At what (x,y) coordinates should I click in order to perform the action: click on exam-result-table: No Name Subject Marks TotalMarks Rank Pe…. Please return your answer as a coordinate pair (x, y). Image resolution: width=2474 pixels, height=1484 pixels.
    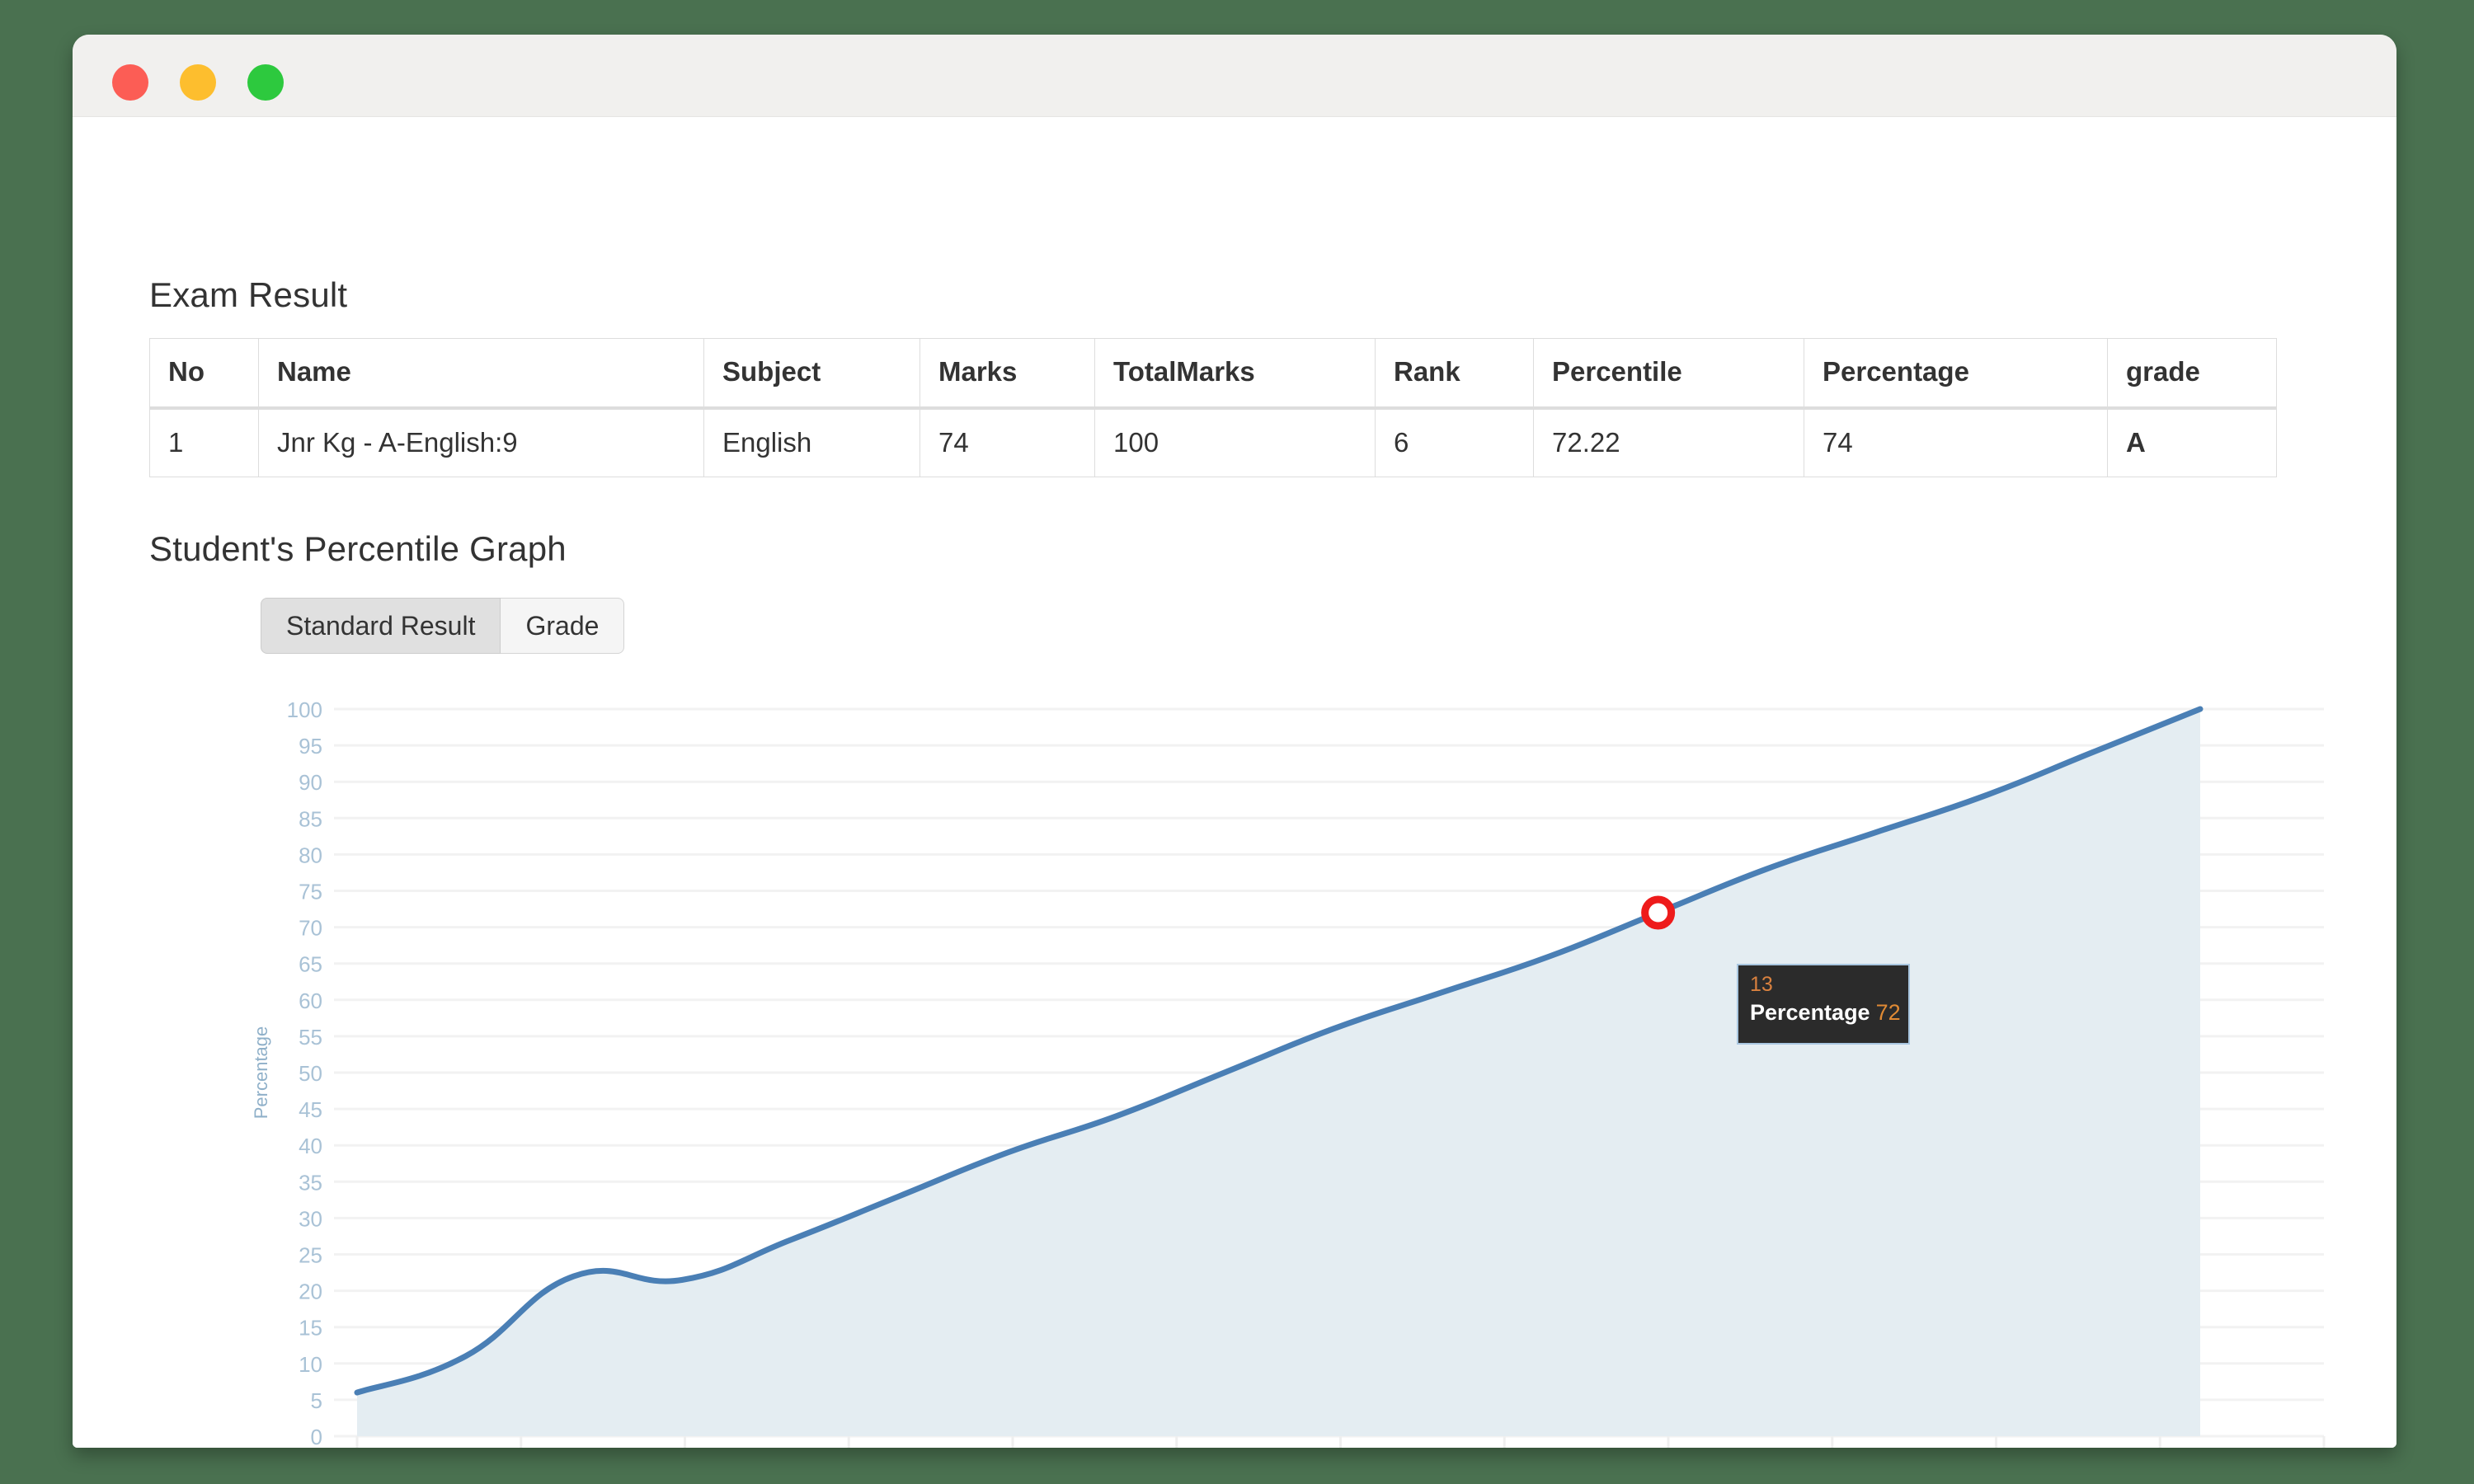
    Looking at the image, I should click on (1213, 407).